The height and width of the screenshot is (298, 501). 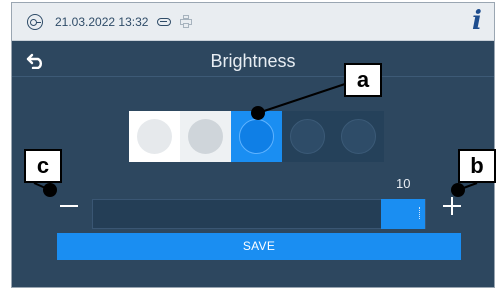 I want to click on callout-dot-a, so click(x=258, y=113).